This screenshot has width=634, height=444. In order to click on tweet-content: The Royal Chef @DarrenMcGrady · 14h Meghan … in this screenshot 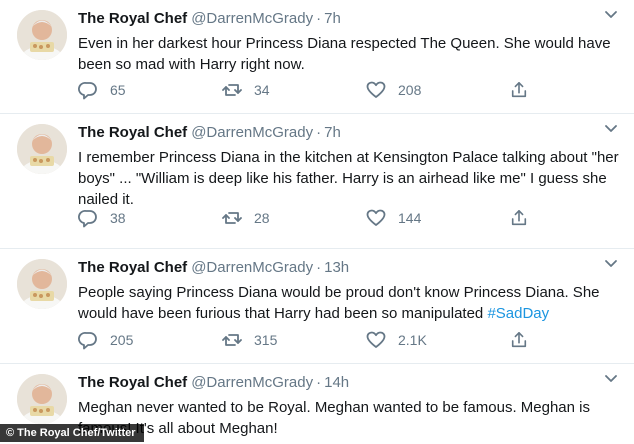, I will do `click(349, 406)`.